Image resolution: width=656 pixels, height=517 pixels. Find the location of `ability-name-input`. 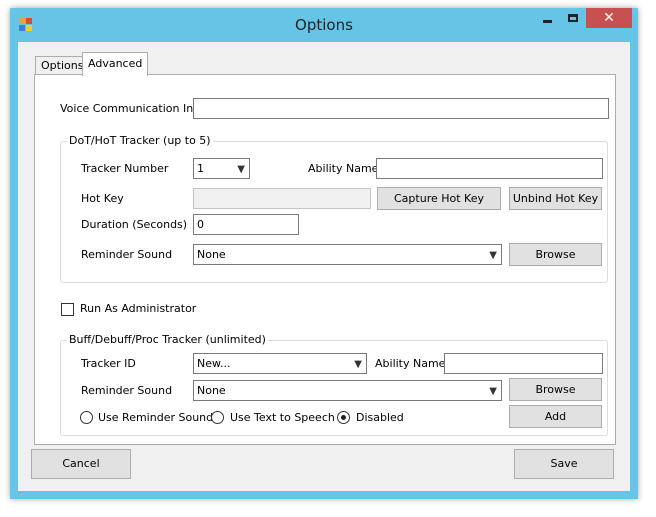

ability-name-input is located at coordinates (489, 168).